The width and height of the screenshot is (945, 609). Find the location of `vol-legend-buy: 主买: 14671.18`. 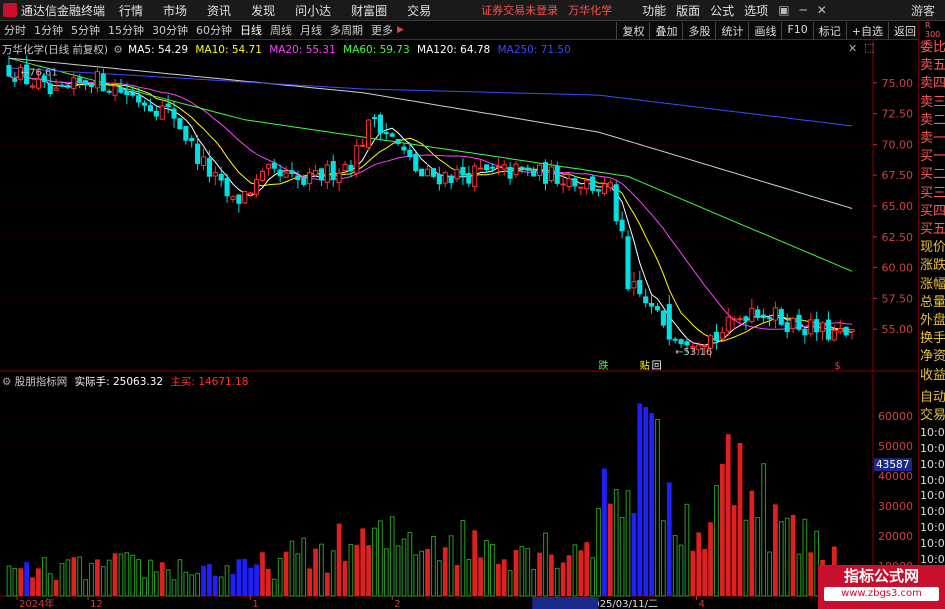

vol-legend-buy: 主买: 14671.18 is located at coordinates (209, 382).